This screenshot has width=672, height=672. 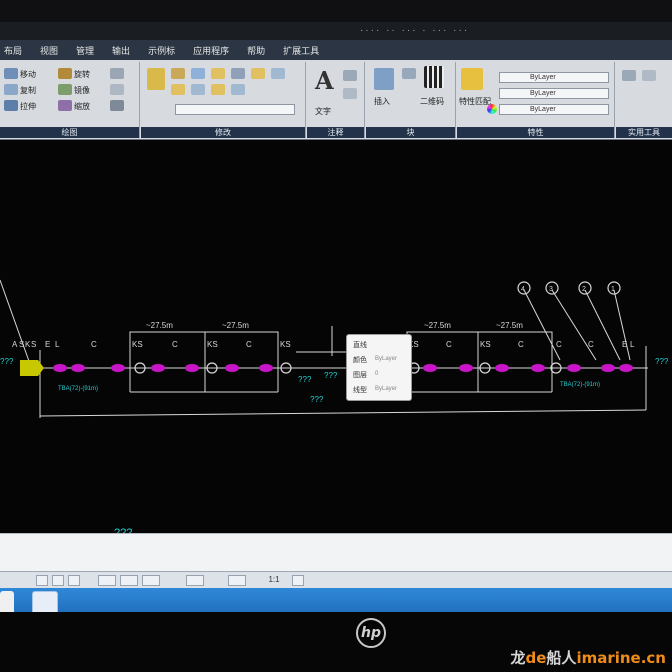 I want to click on quick-properties-popup: 直线 颜色 ByLayer 图层 0 线型 ByLayer, so click(x=379, y=367).